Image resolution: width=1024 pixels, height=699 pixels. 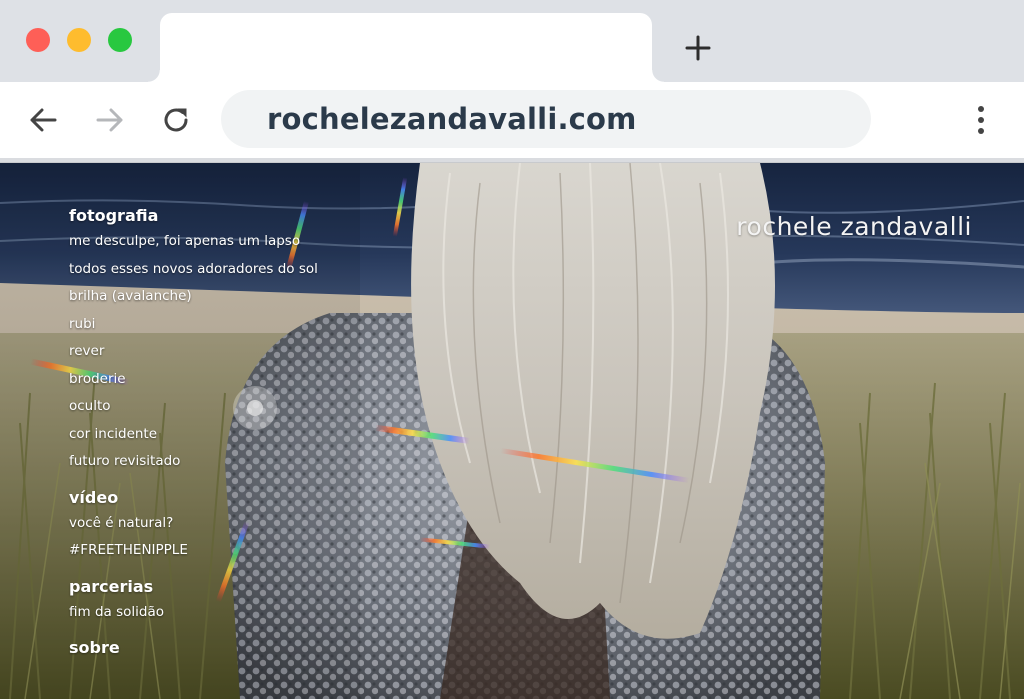 I want to click on nav-heading-video: vídeo, so click(x=219, y=497).